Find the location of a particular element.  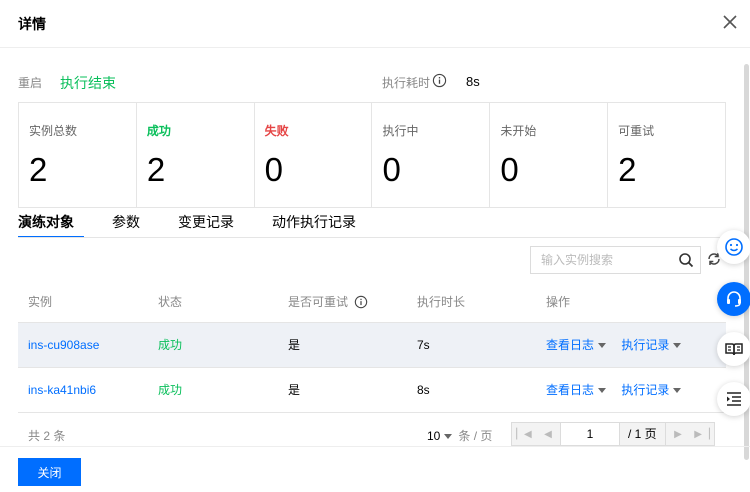

tab-drill-targets: 演练对象 is located at coordinates (51, 225).